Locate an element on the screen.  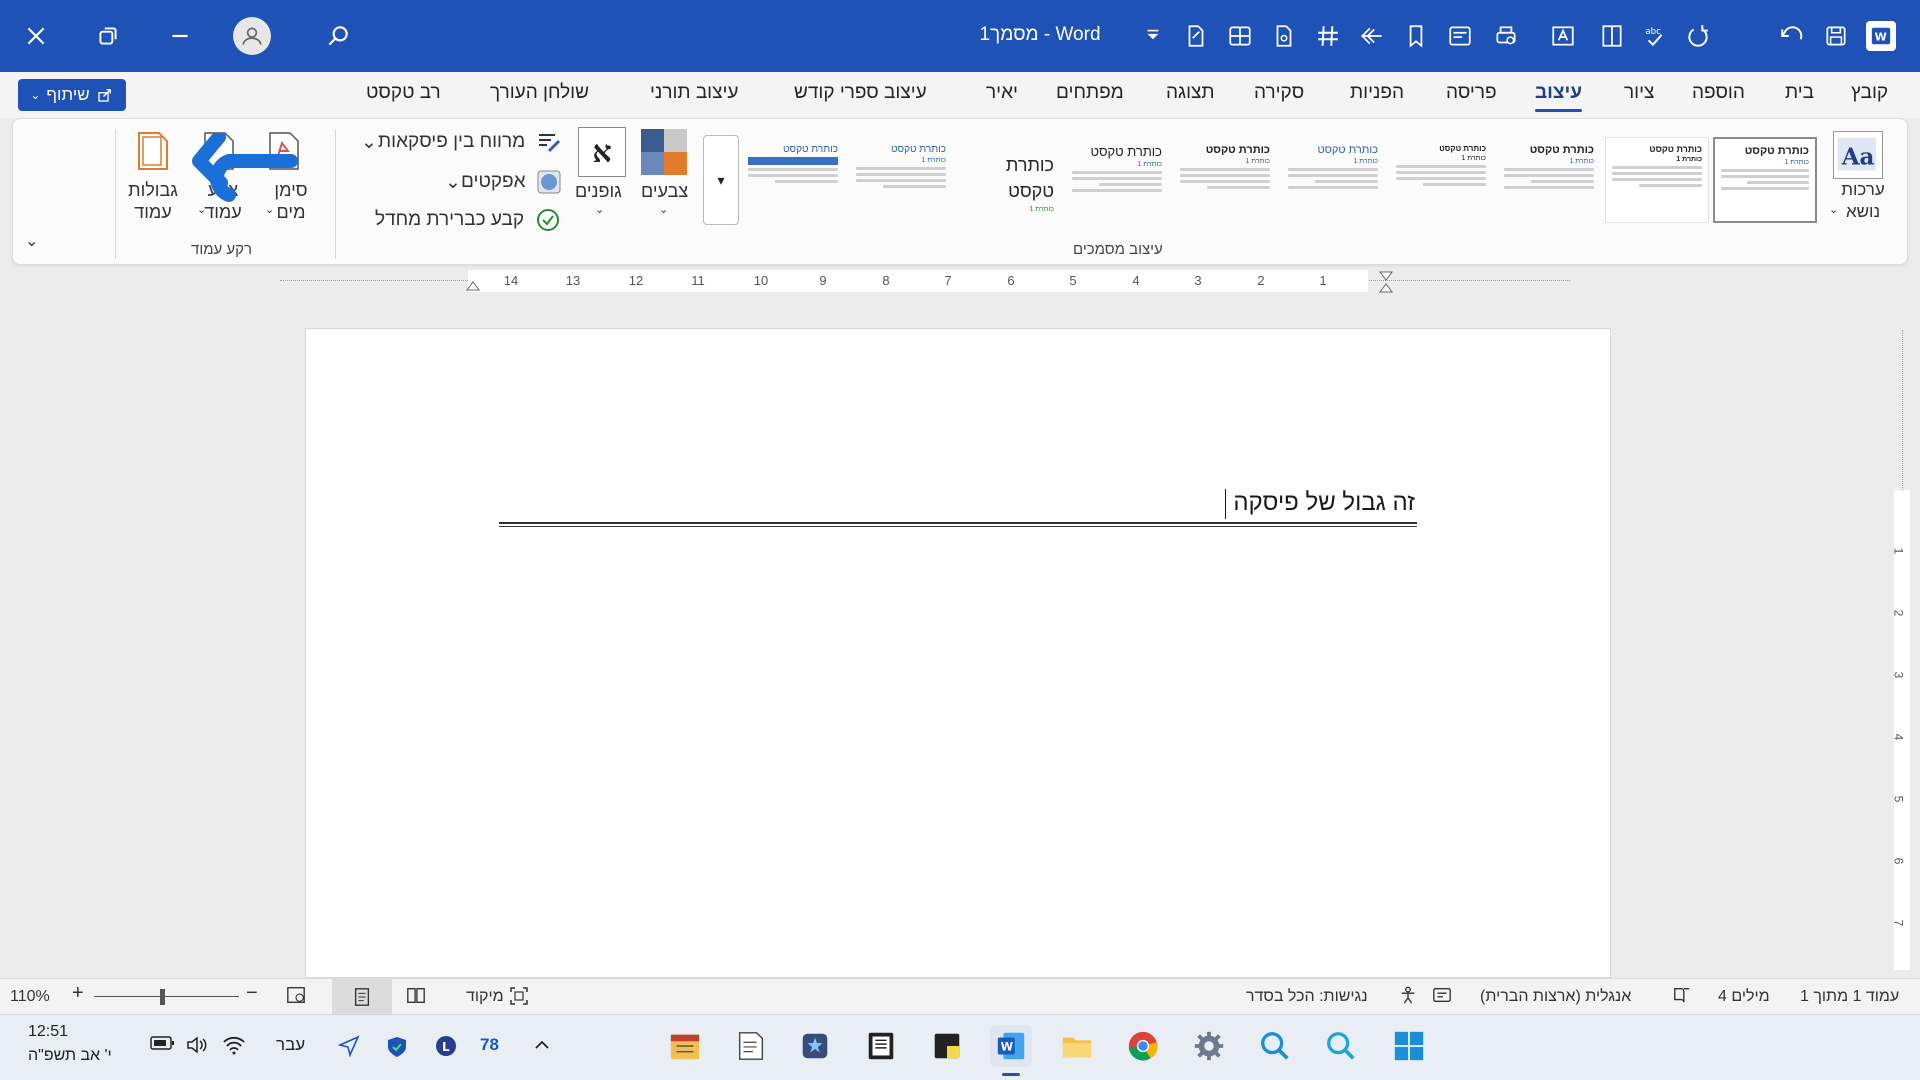
page-borders-icon is located at coordinates (153, 151).